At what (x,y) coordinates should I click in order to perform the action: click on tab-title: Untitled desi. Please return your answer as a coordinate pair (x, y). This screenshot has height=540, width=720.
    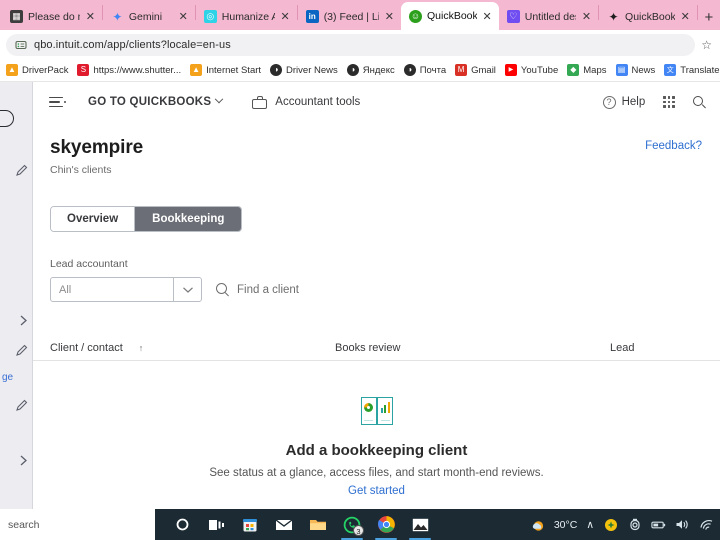
    Looking at the image, I should click on (550, 16).